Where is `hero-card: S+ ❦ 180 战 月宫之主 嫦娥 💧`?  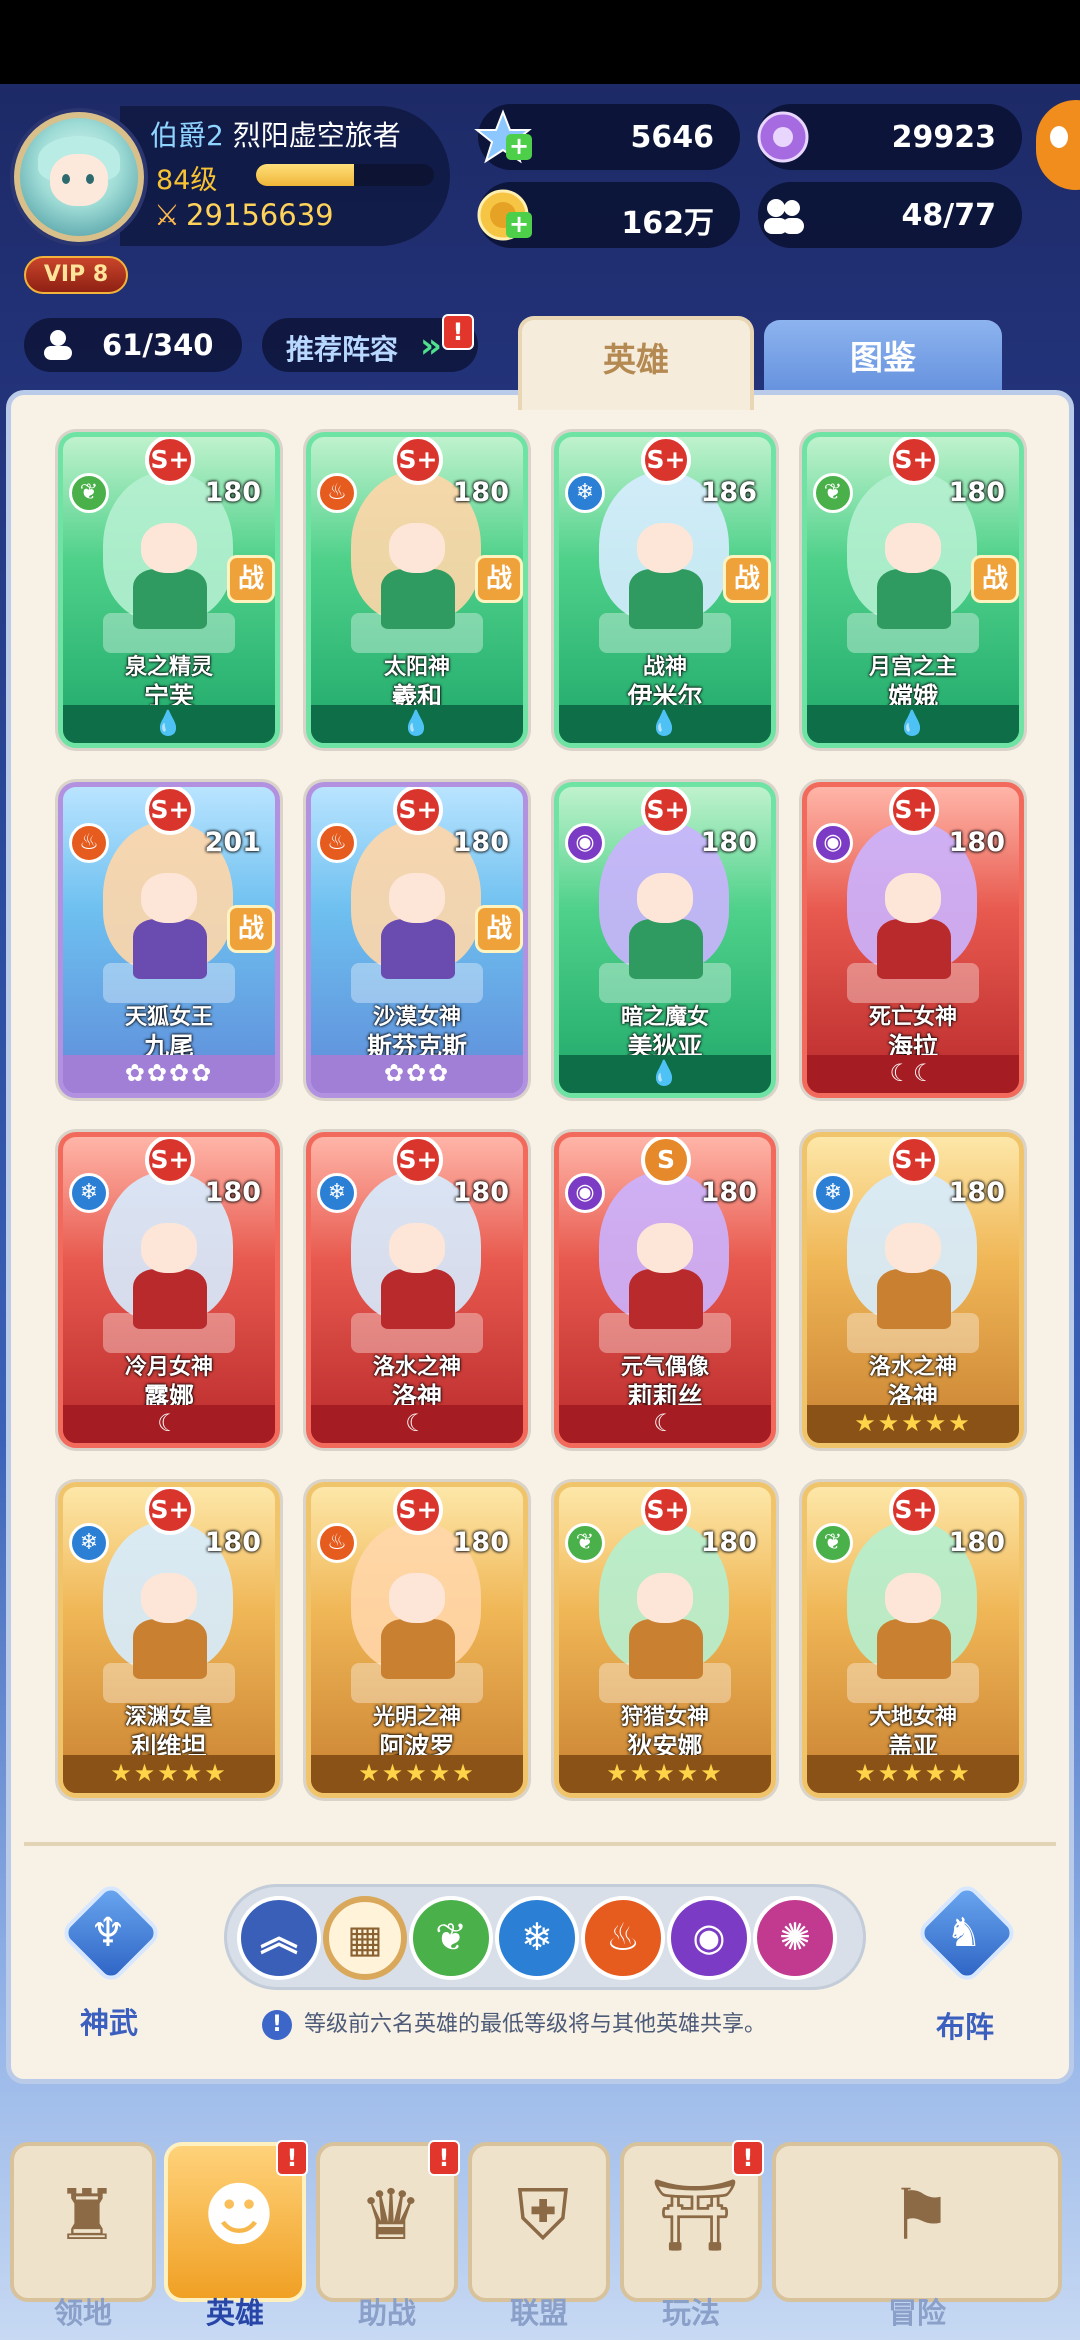 hero-card: S+ ❦ 180 战 月宫之主 嫦娥 💧 is located at coordinates (913, 590).